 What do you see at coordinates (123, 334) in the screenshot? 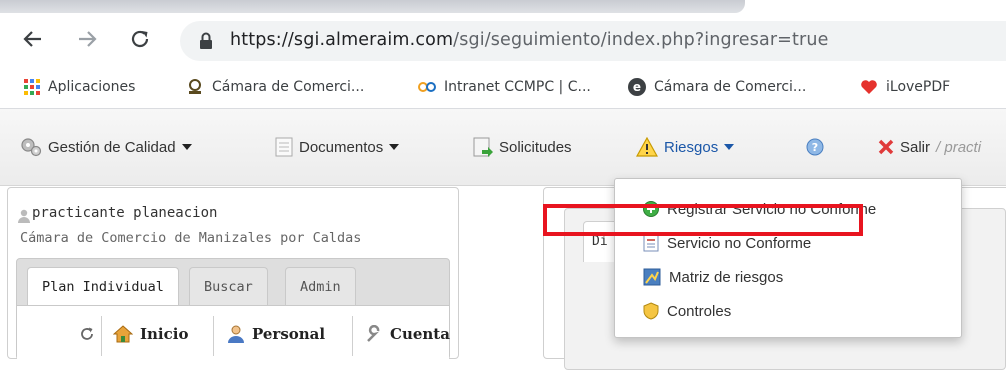
I see `home-icon` at bounding box center [123, 334].